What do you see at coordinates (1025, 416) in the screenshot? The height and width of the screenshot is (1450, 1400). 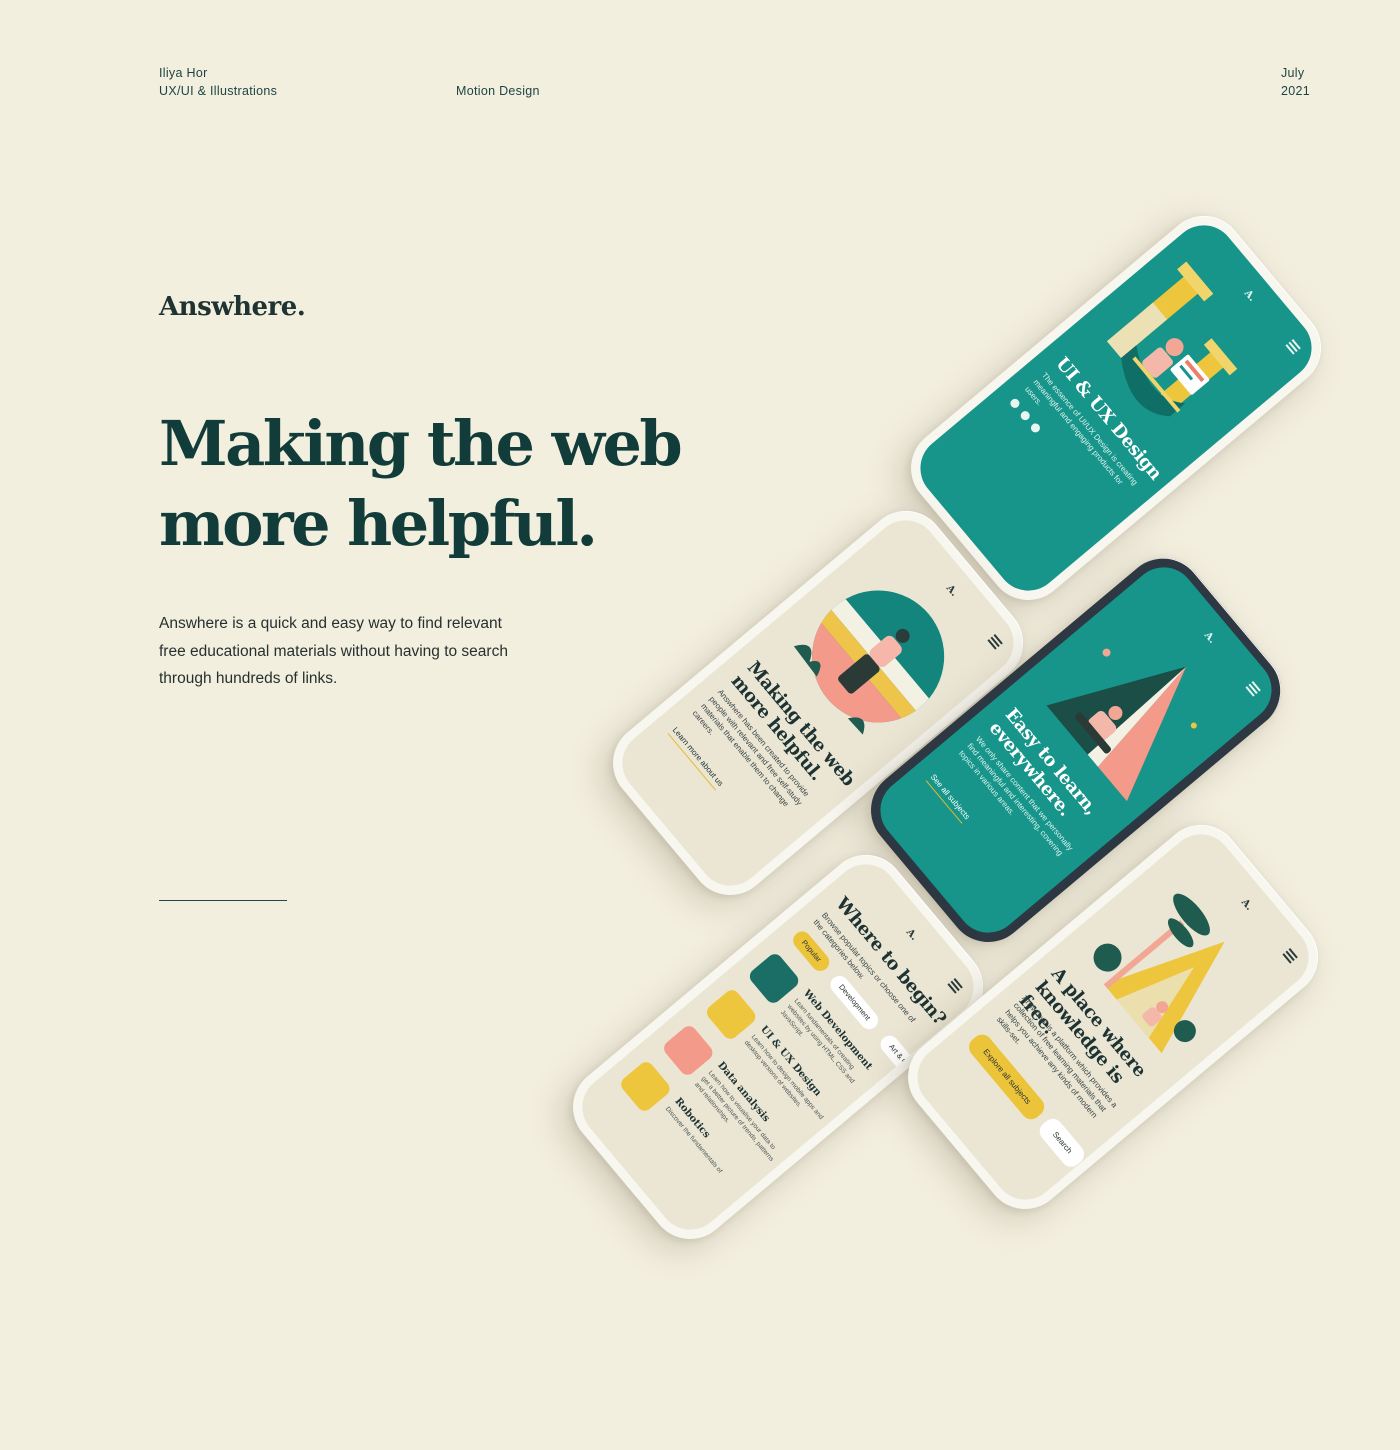 I see `twitter-icon` at bounding box center [1025, 416].